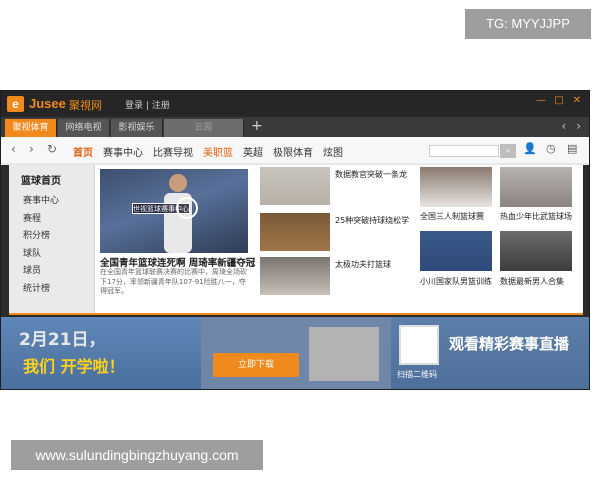 The image size is (600, 480). I want to click on sidebar: 篮球首页 赛事中心 赛程 积分榜 球队 球员 统计榜, so click(52, 239).